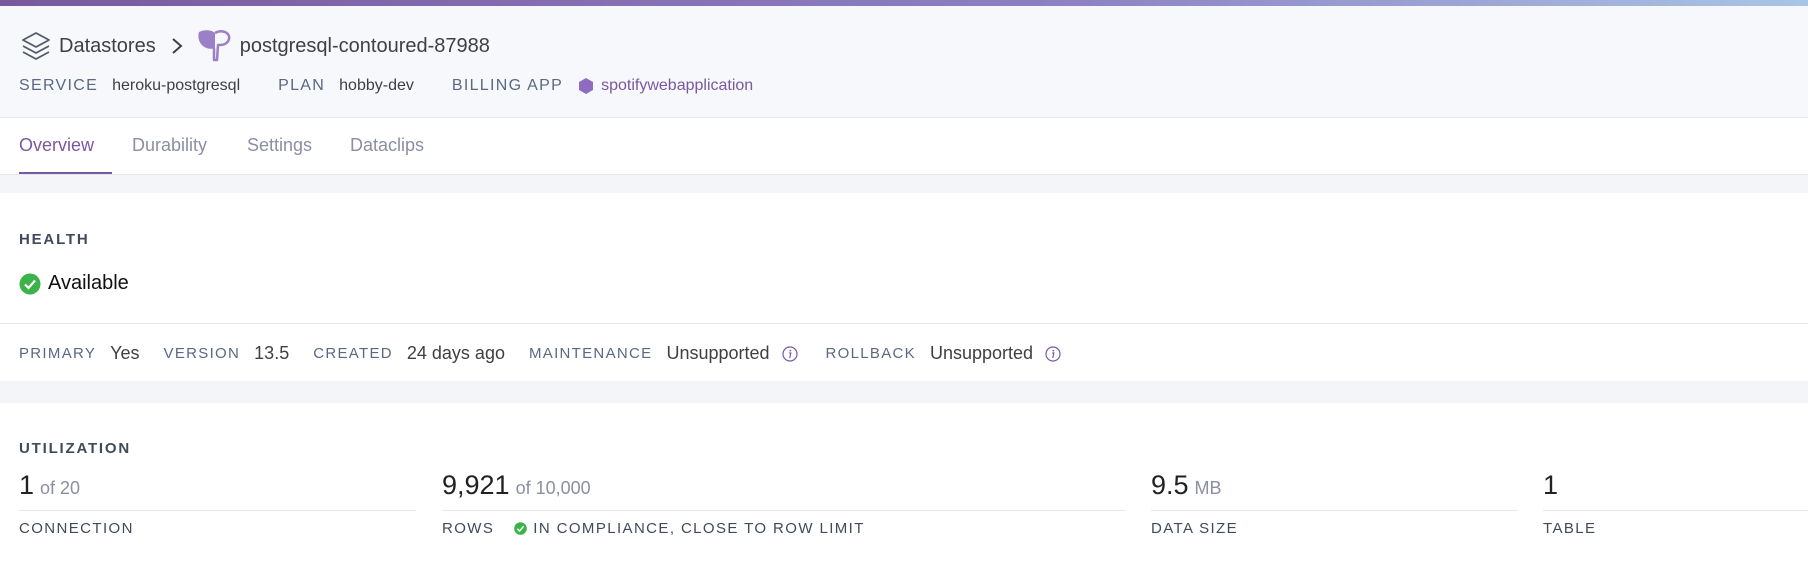 The height and width of the screenshot is (573, 1808). I want to click on layers-icon, so click(36, 46).